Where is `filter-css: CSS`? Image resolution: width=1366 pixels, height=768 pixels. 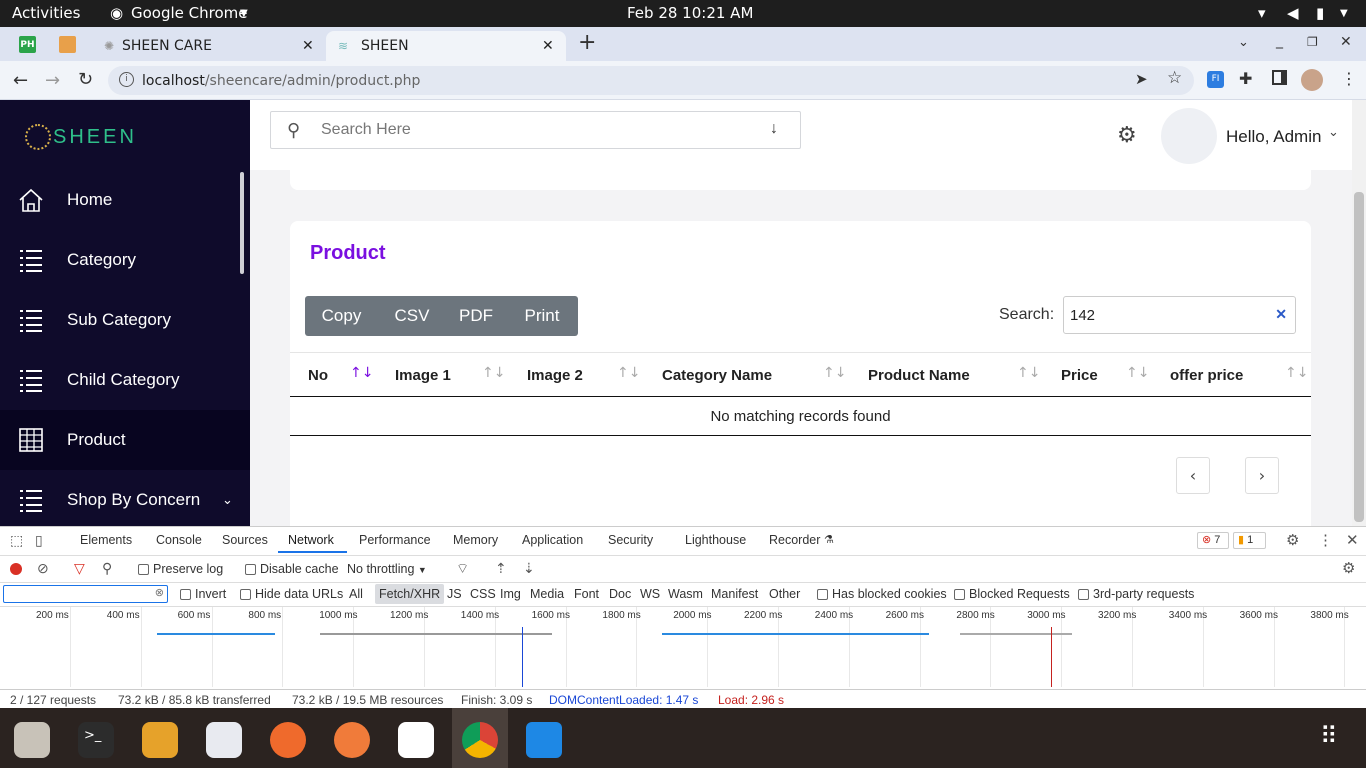 filter-css: CSS is located at coordinates (483, 594).